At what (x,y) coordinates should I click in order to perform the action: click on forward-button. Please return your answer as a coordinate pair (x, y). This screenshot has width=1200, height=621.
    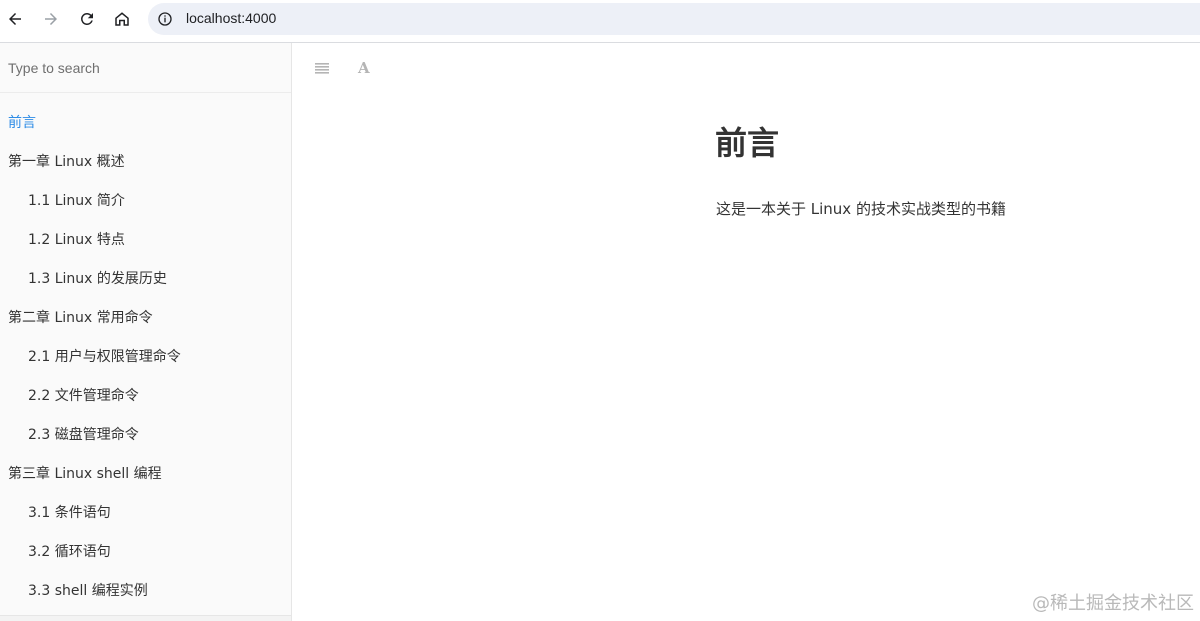
    Looking at the image, I should click on (51, 19).